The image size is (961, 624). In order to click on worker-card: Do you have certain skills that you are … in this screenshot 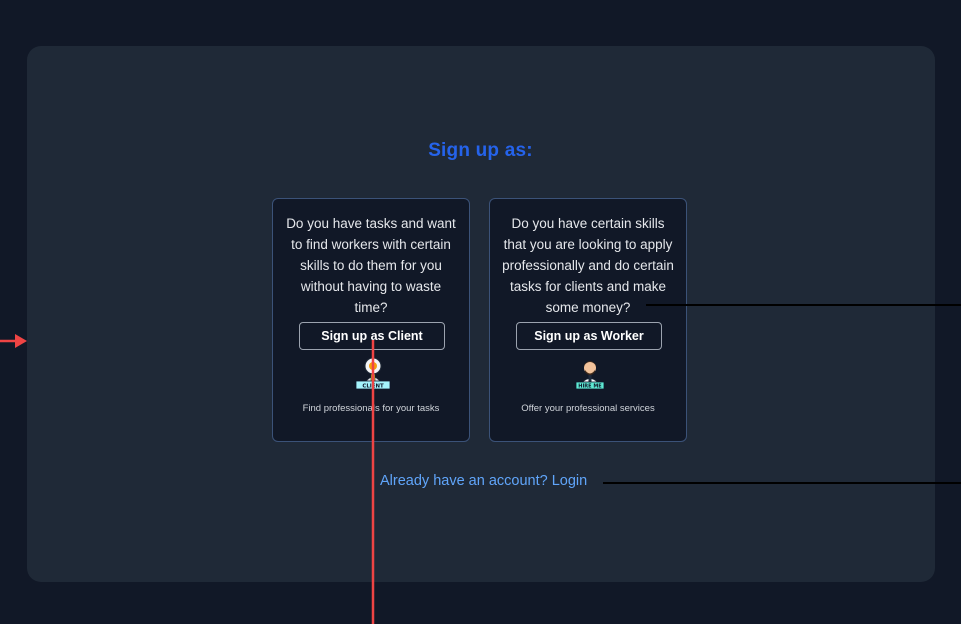, I will do `click(588, 320)`.